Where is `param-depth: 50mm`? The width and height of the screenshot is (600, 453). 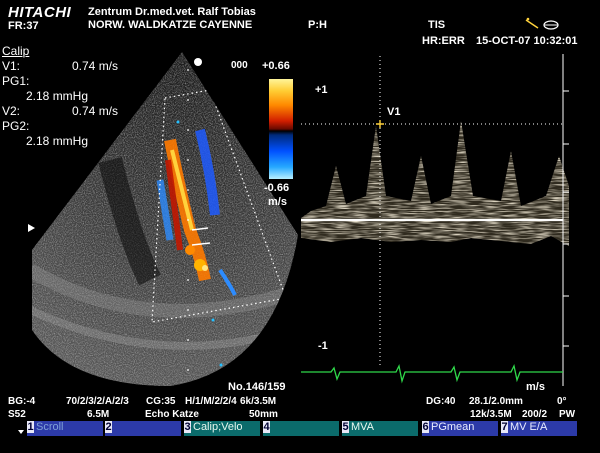
param-depth: 50mm is located at coordinates (263, 414).